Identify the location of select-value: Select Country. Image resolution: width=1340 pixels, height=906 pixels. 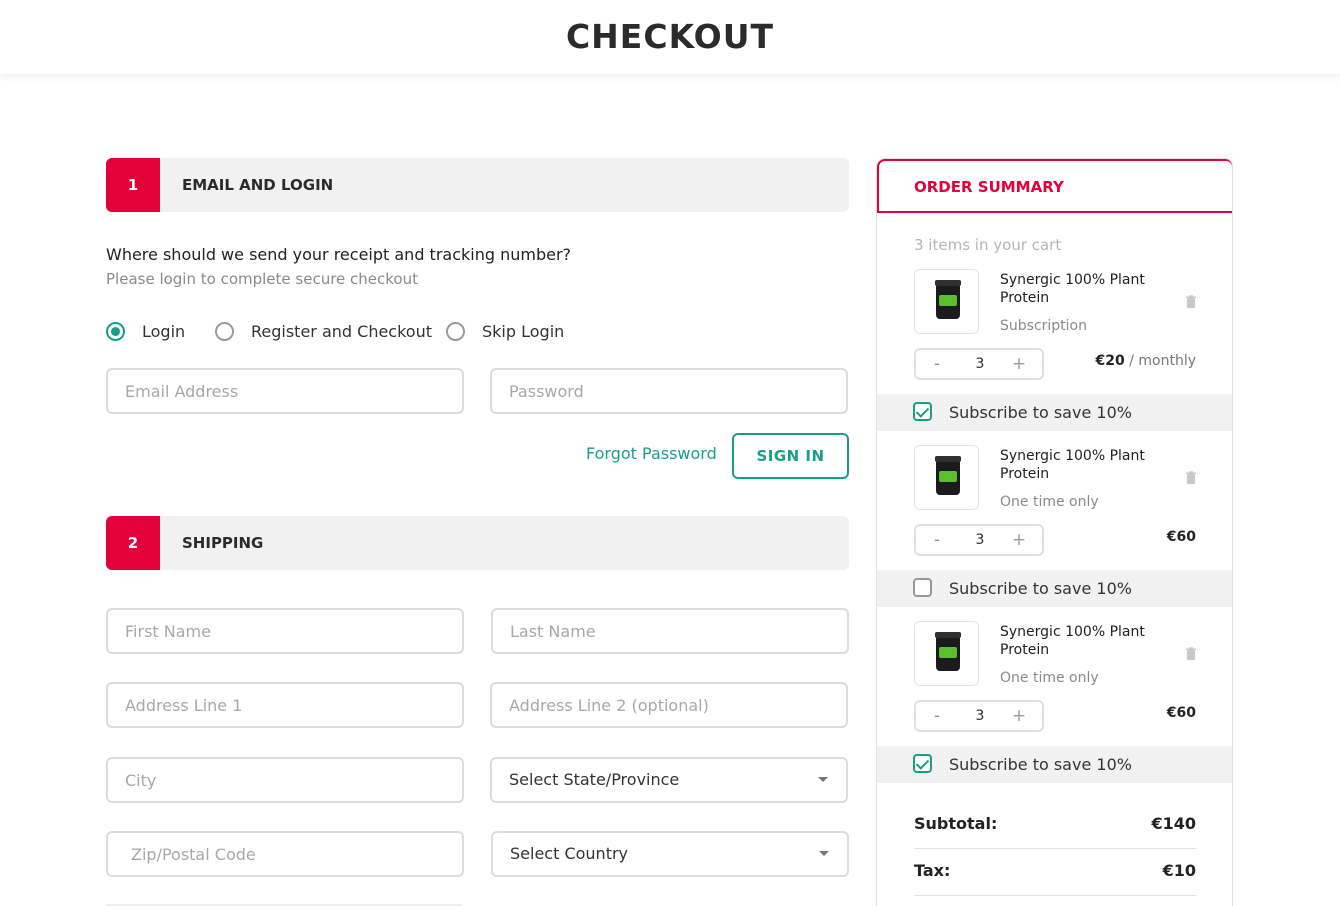
(569, 853).